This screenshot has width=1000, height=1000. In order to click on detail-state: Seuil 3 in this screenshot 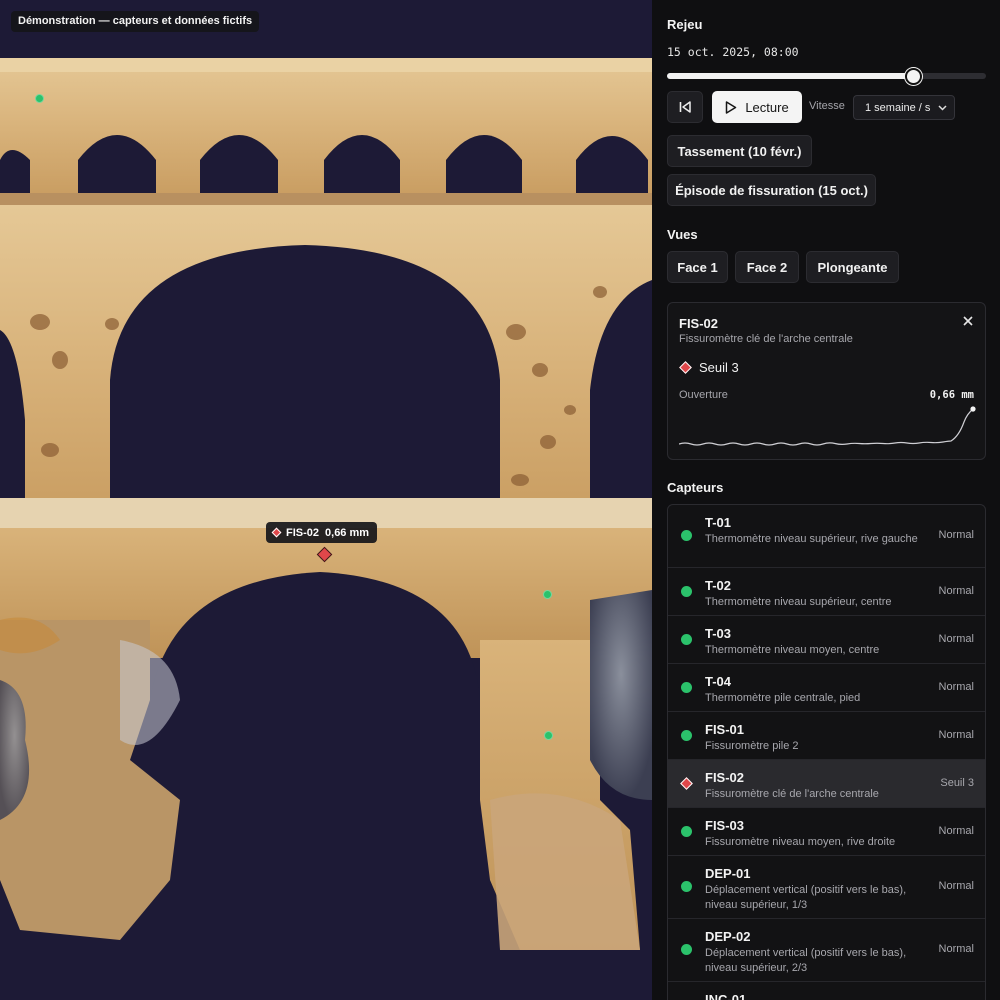, I will do `click(709, 367)`.